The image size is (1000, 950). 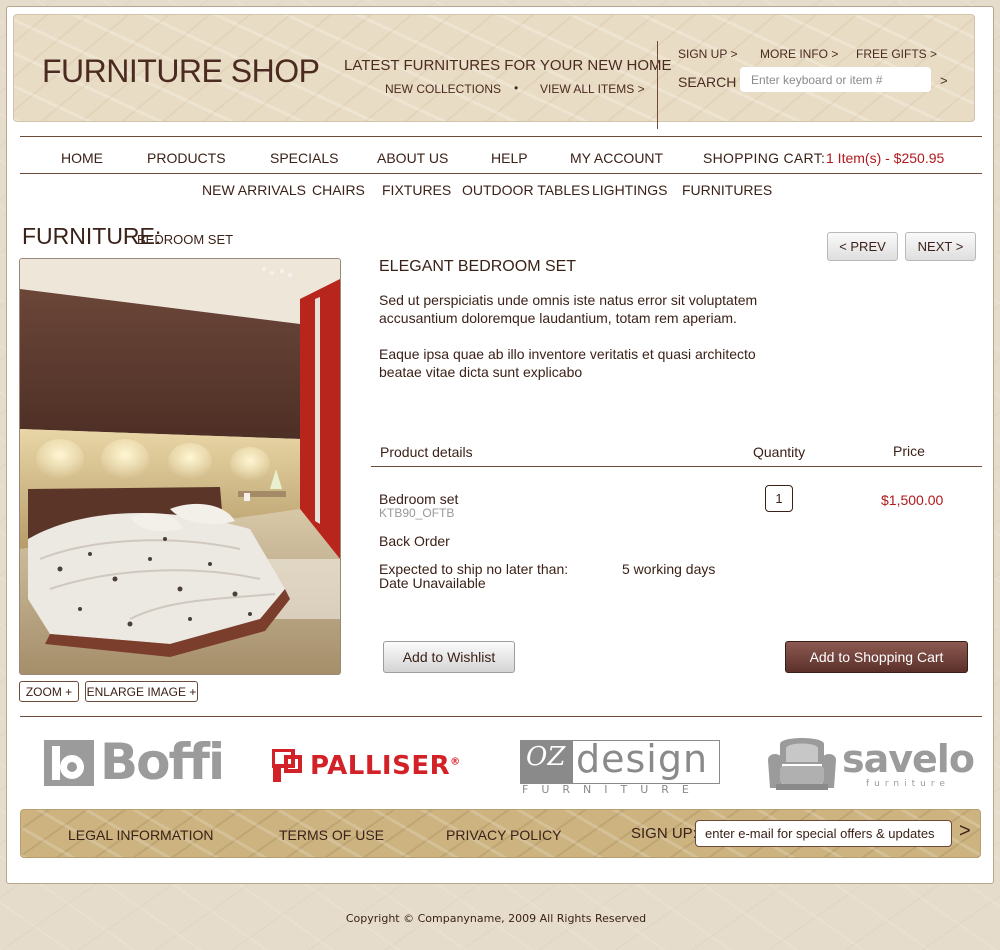 What do you see at coordinates (287, 765) in the screenshot?
I see `palliser-mark-icon` at bounding box center [287, 765].